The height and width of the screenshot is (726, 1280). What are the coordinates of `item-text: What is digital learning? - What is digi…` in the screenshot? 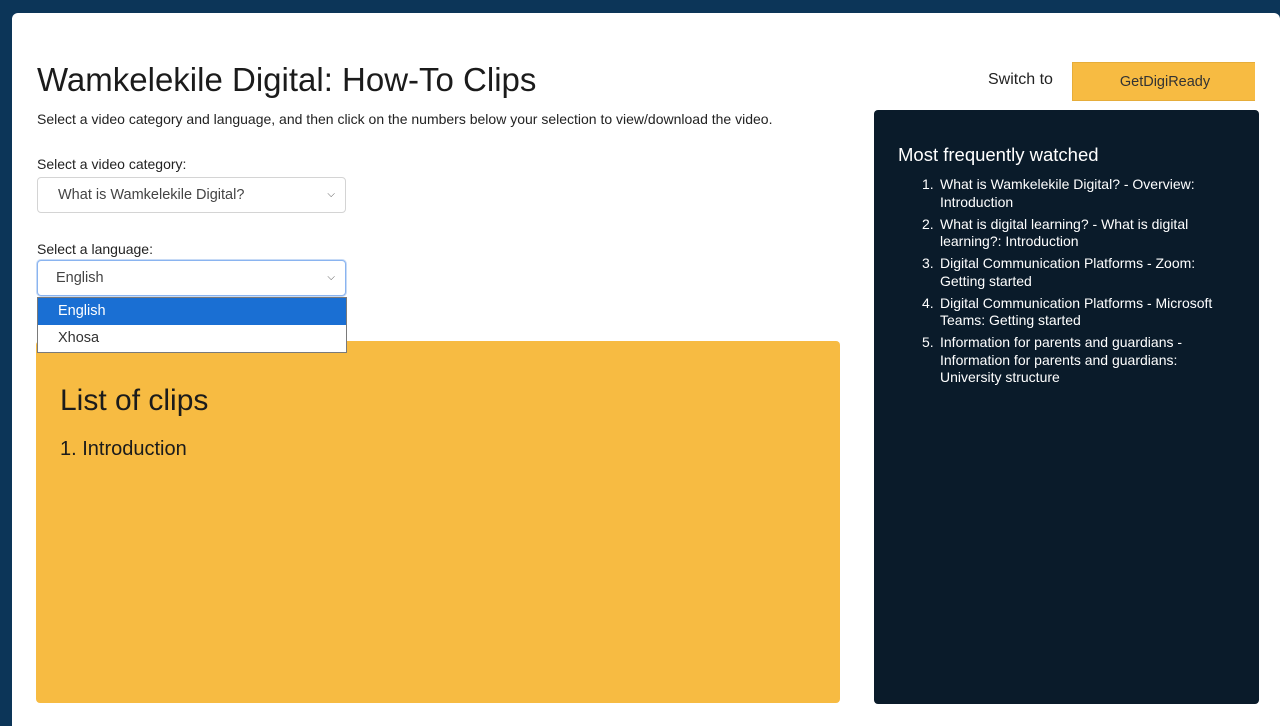 It's located at (1064, 232).